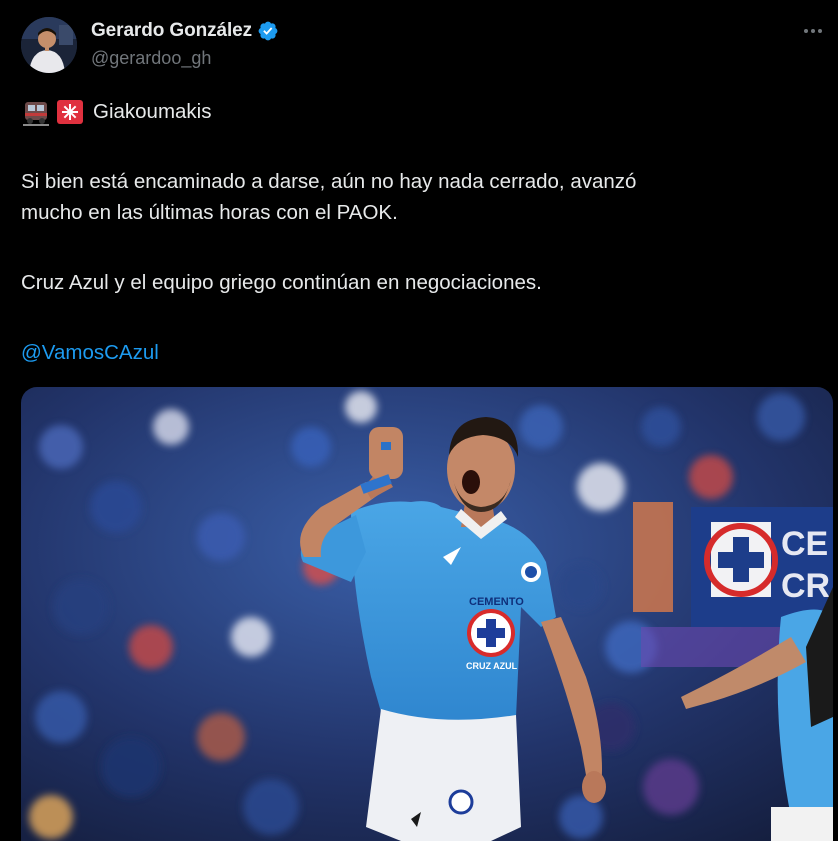 The width and height of the screenshot is (838, 841). I want to click on tweet-paragraph-1-line-2: mucho en las últimas horas con el PAOK., so click(209, 212).